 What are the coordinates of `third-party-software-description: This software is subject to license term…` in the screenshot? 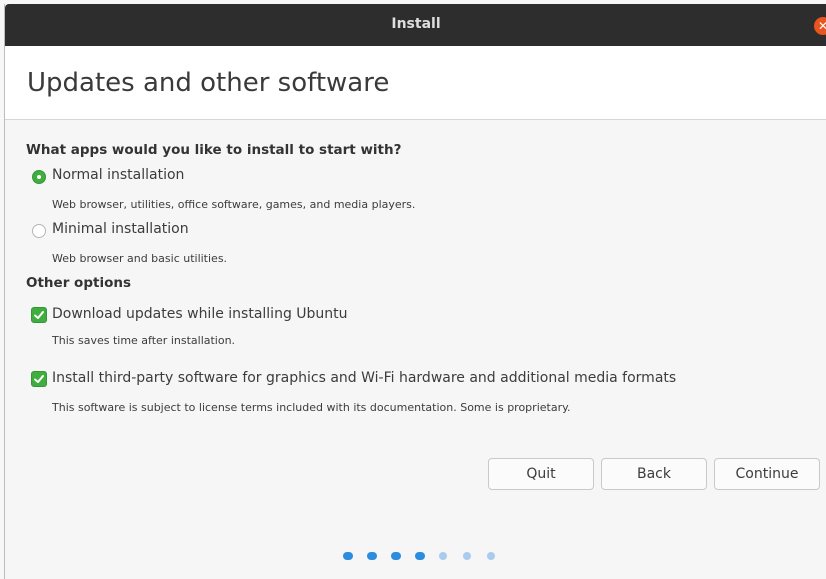 It's located at (311, 407).